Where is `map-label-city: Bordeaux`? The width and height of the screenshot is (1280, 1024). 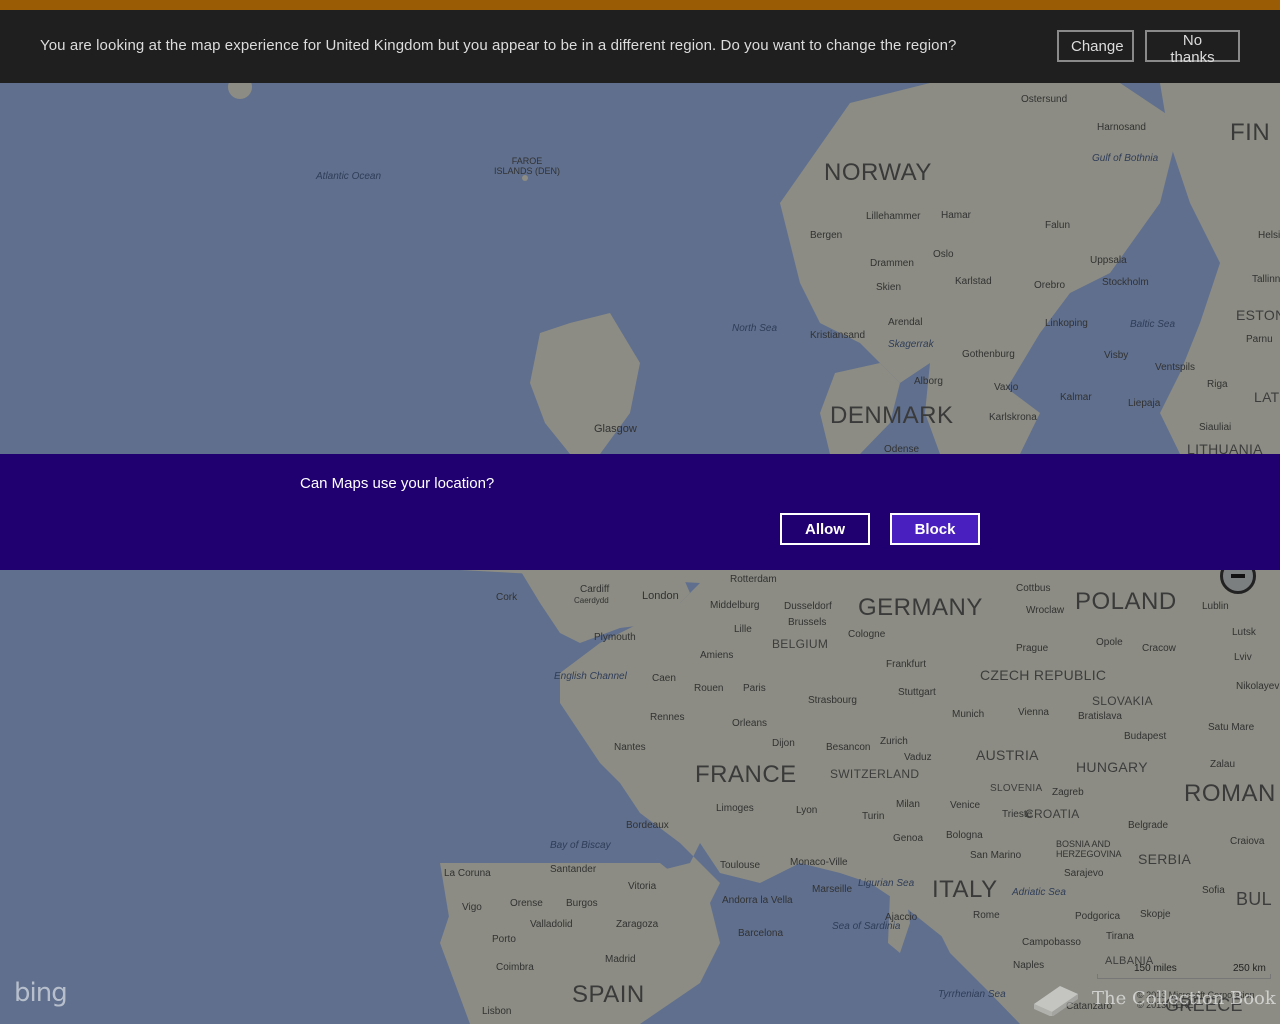 map-label-city: Bordeaux is located at coordinates (647, 825).